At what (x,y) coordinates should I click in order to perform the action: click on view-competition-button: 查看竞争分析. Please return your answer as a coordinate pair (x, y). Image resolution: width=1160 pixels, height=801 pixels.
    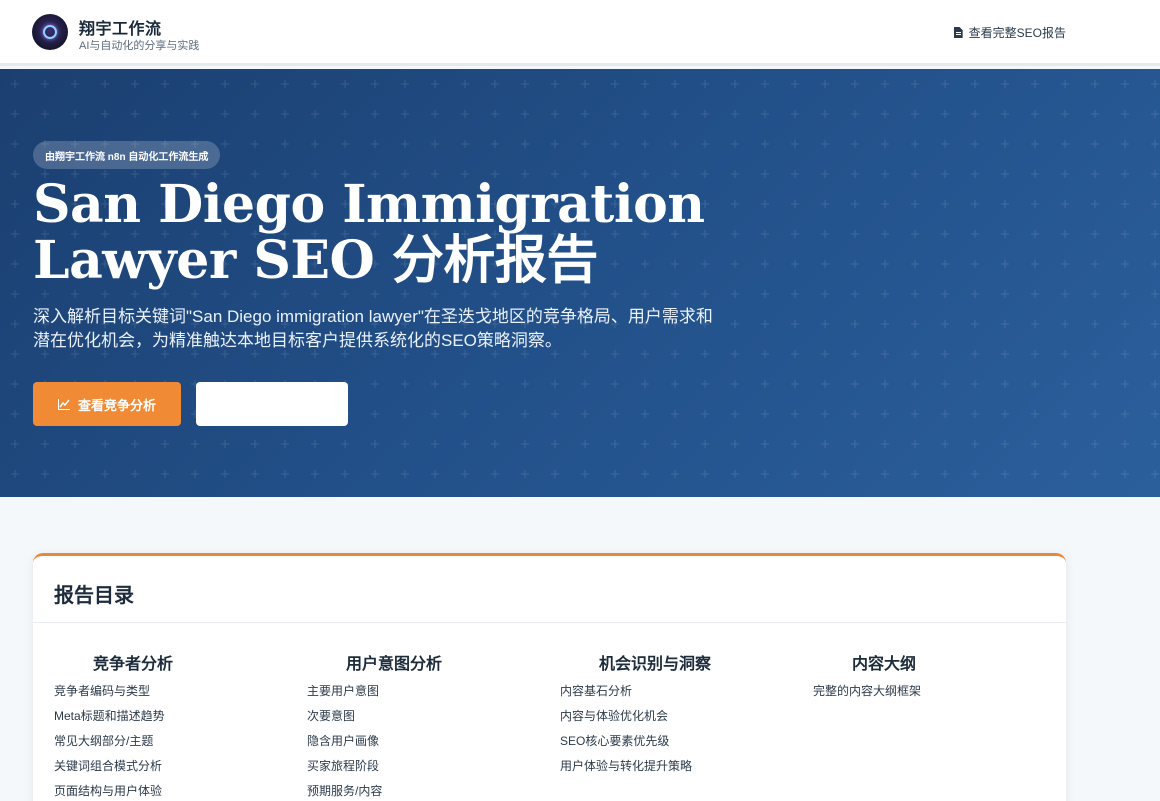
    Looking at the image, I should click on (107, 404).